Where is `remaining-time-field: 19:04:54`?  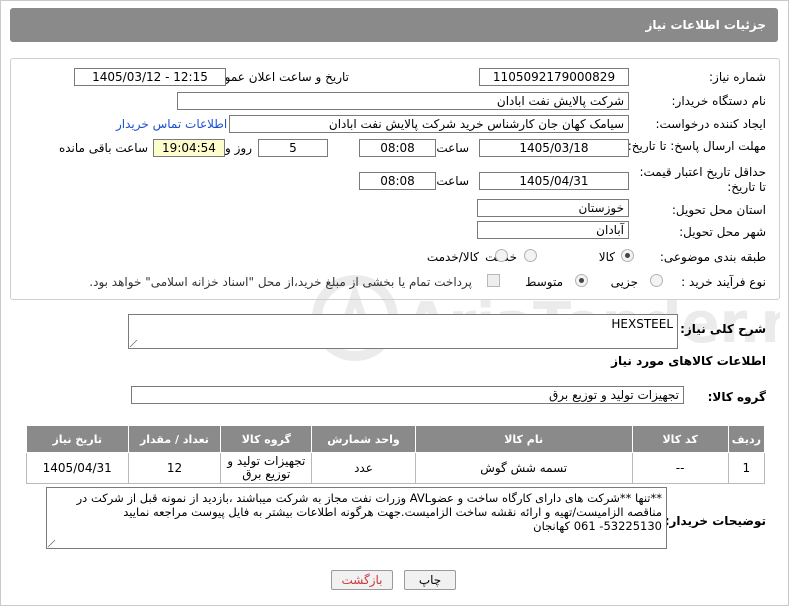 remaining-time-field: 19:04:54 is located at coordinates (189, 148).